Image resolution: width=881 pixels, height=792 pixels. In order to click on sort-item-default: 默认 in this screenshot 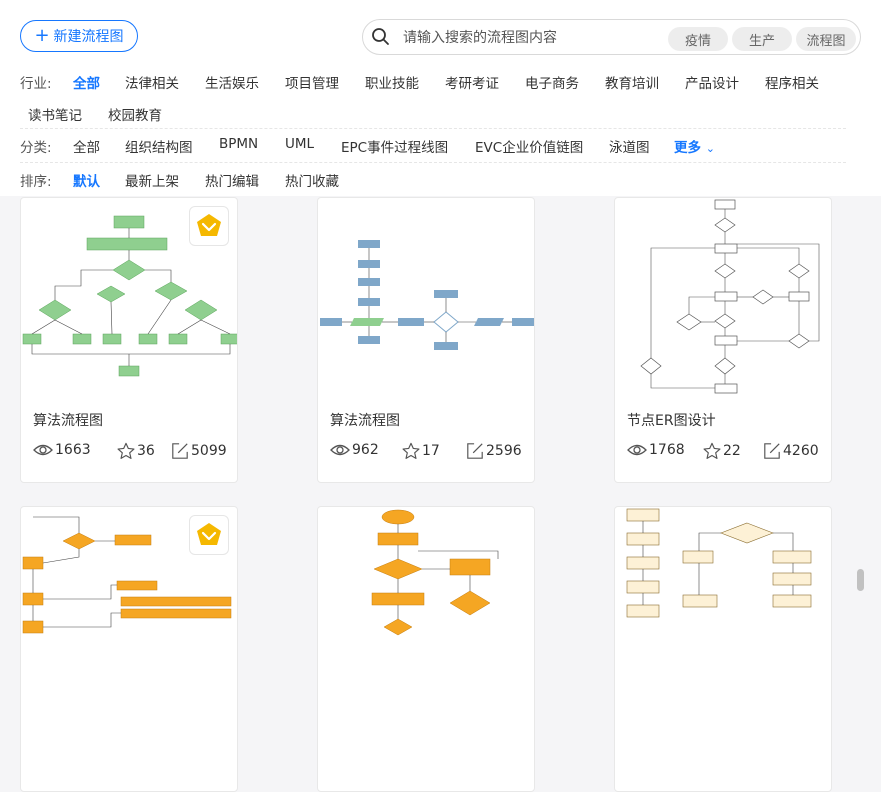, I will do `click(86, 180)`.